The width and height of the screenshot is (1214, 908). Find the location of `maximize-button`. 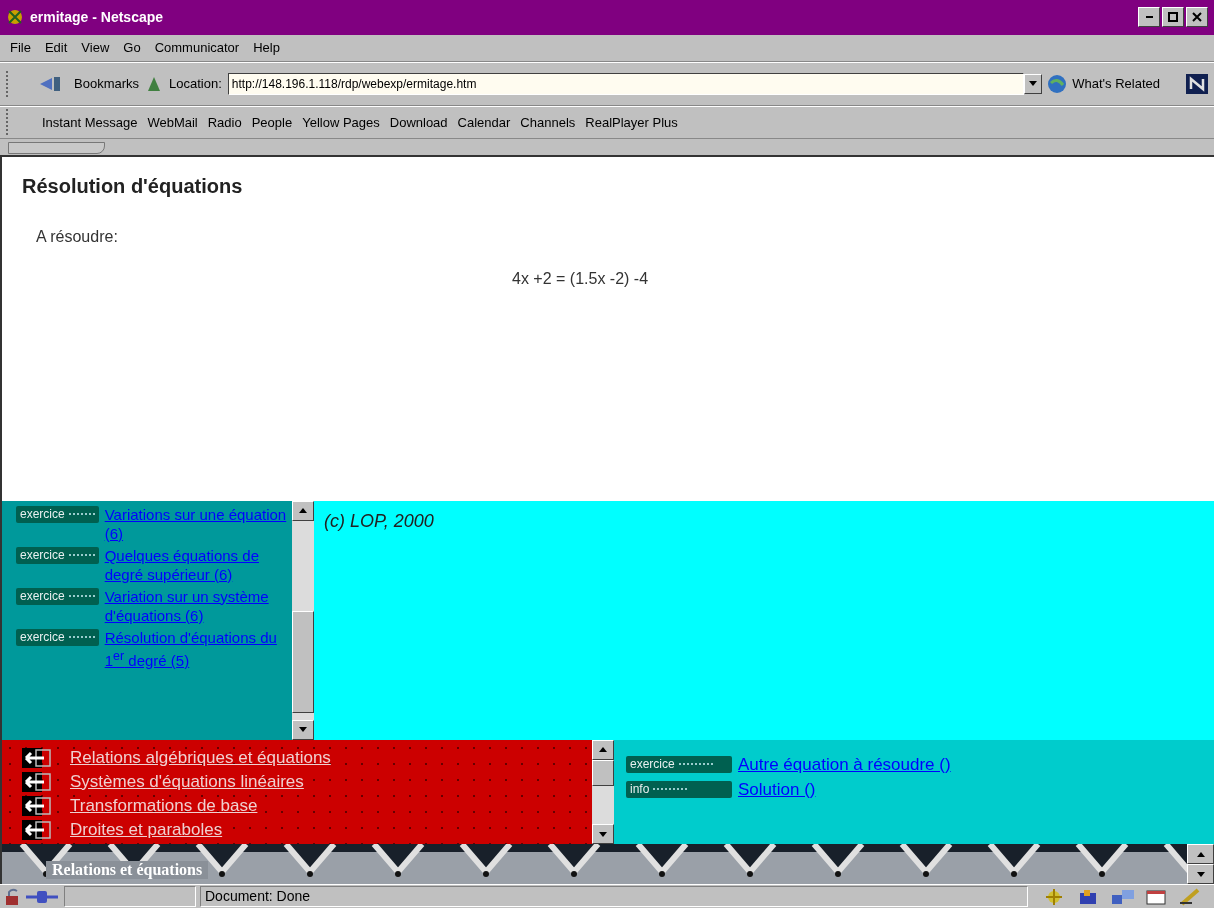

maximize-button is located at coordinates (1173, 17).